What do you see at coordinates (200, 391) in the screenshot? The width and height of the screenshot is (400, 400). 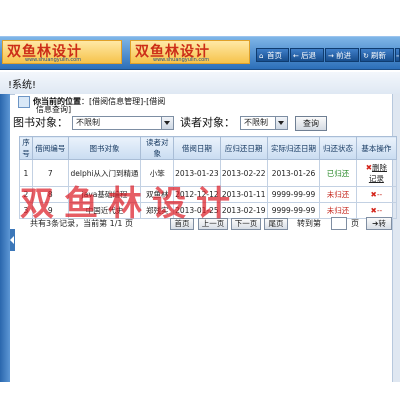 I see `bottom-area` at bounding box center [200, 391].